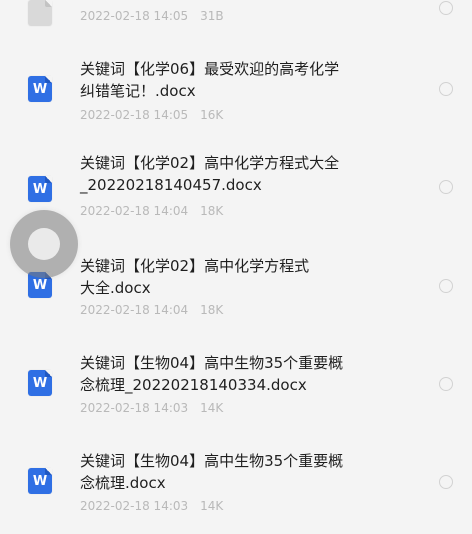  I want to click on file-name: 关键词【化学02】高中化学方程式大全 _20220218140457.docx, so click(210, 174).